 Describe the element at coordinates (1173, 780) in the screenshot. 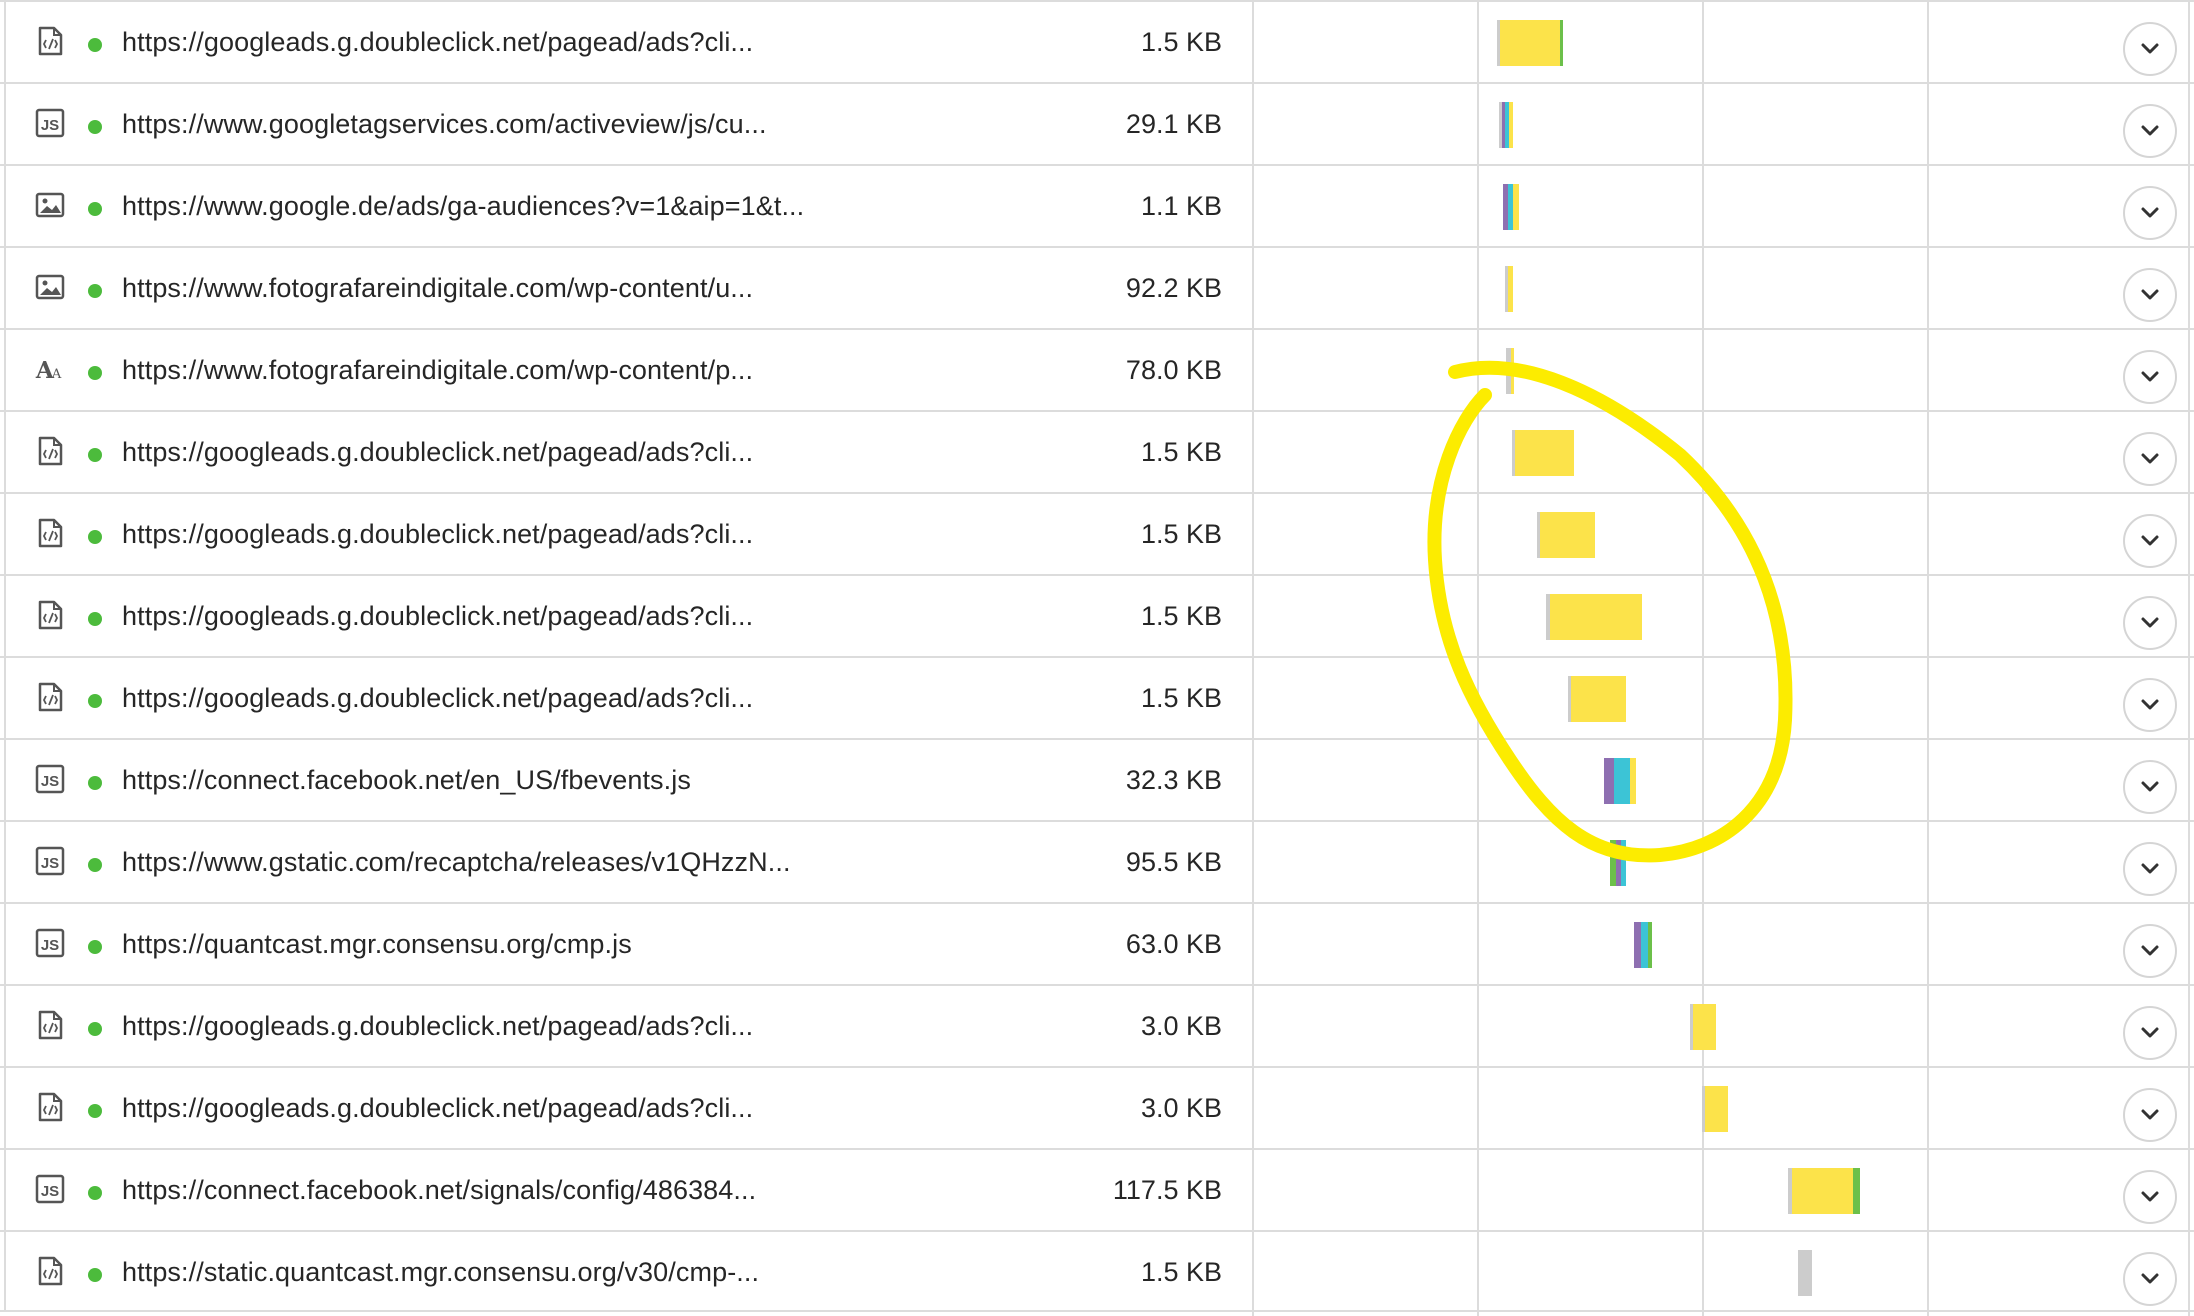

I see `request-size: 32.3 KB` at that location.